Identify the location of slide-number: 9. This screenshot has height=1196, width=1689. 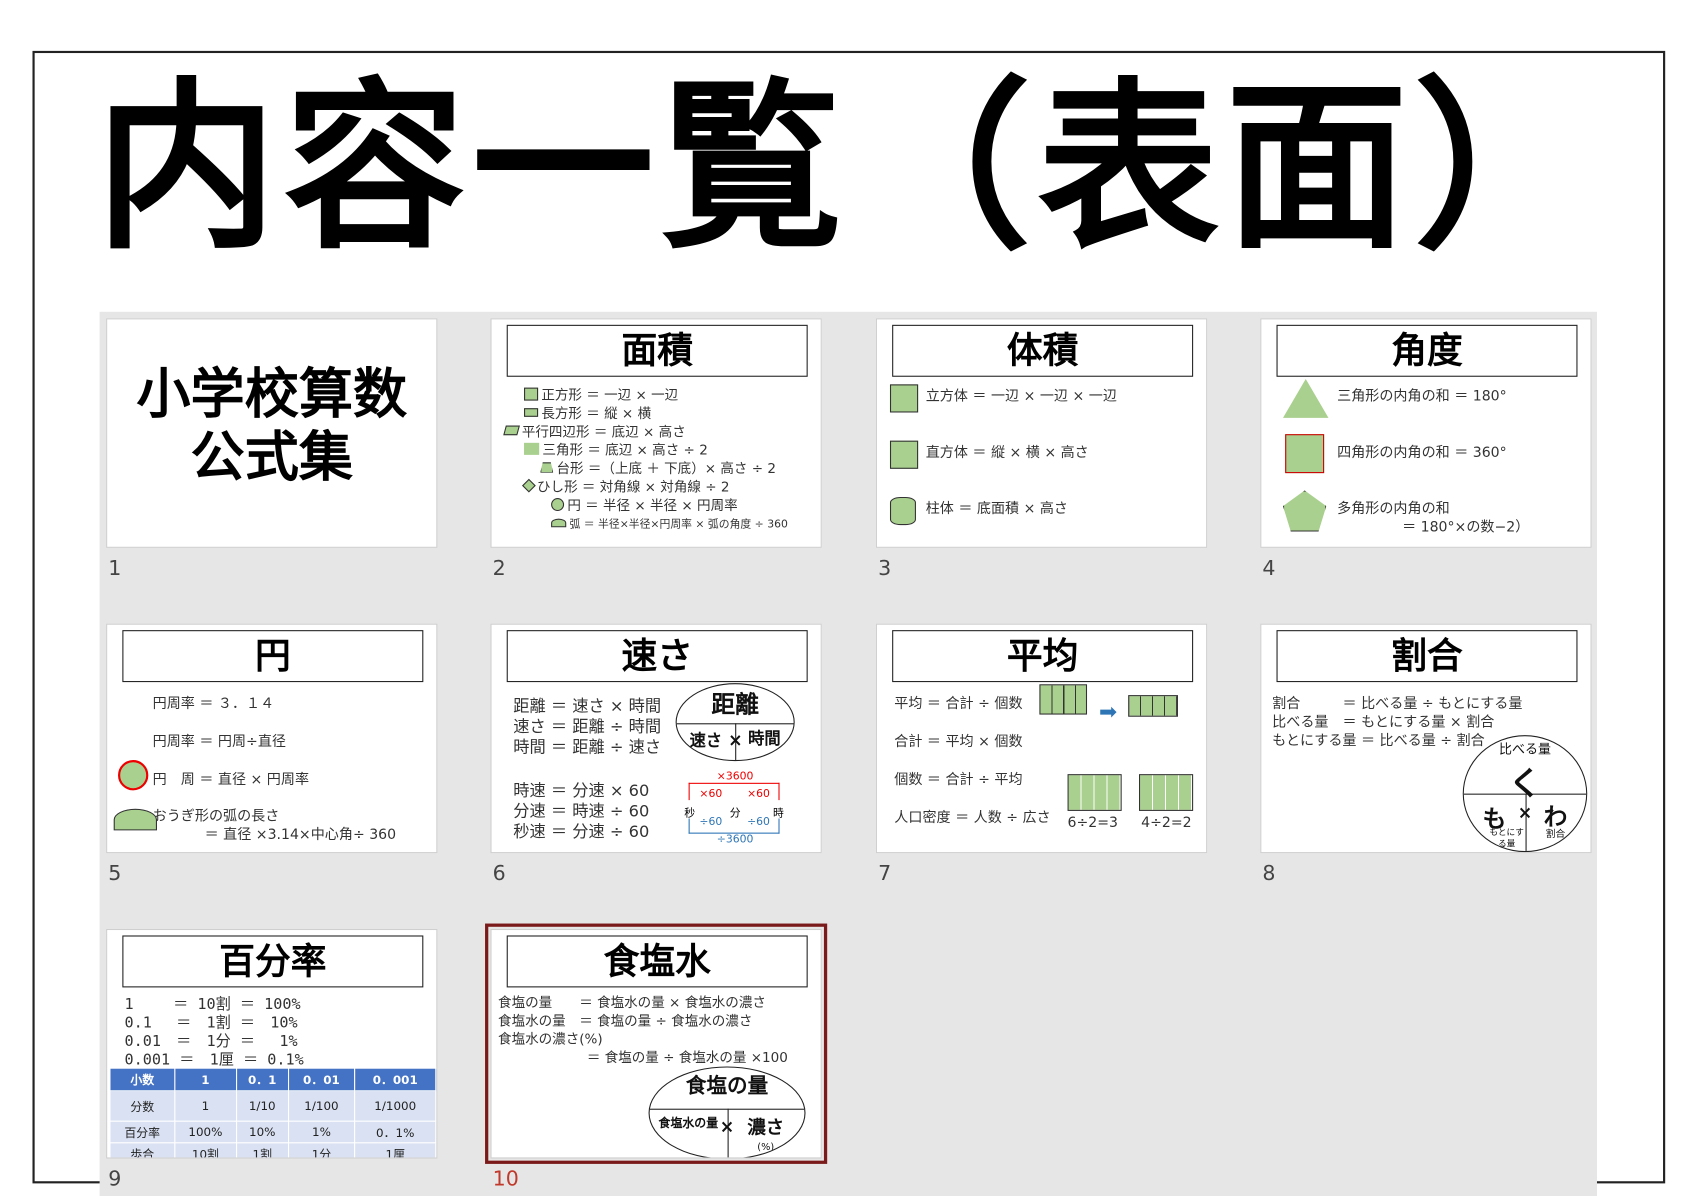
(115, 1179).